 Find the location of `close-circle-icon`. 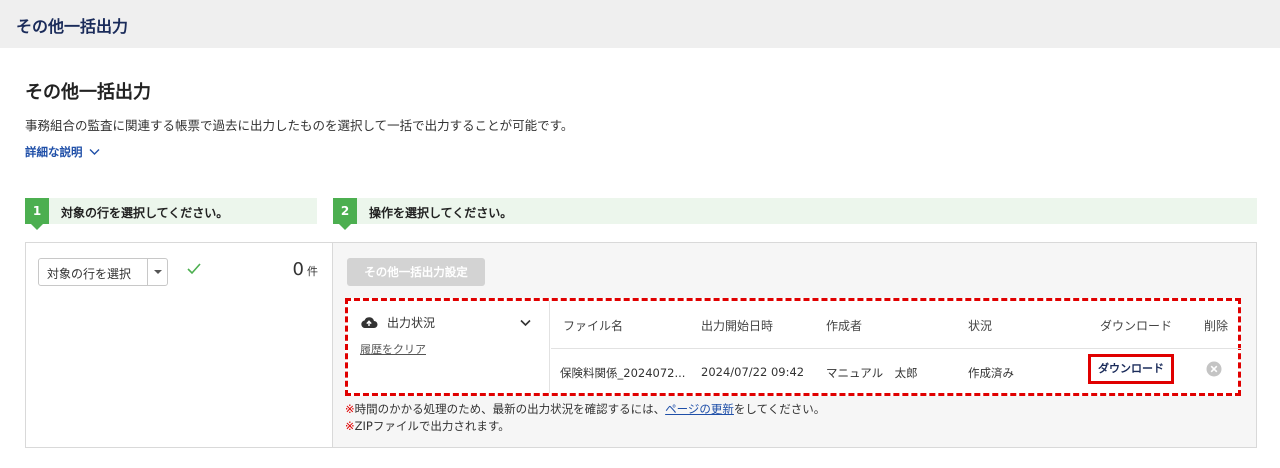

close-circle-icon is located at coordinates (1214, 369).